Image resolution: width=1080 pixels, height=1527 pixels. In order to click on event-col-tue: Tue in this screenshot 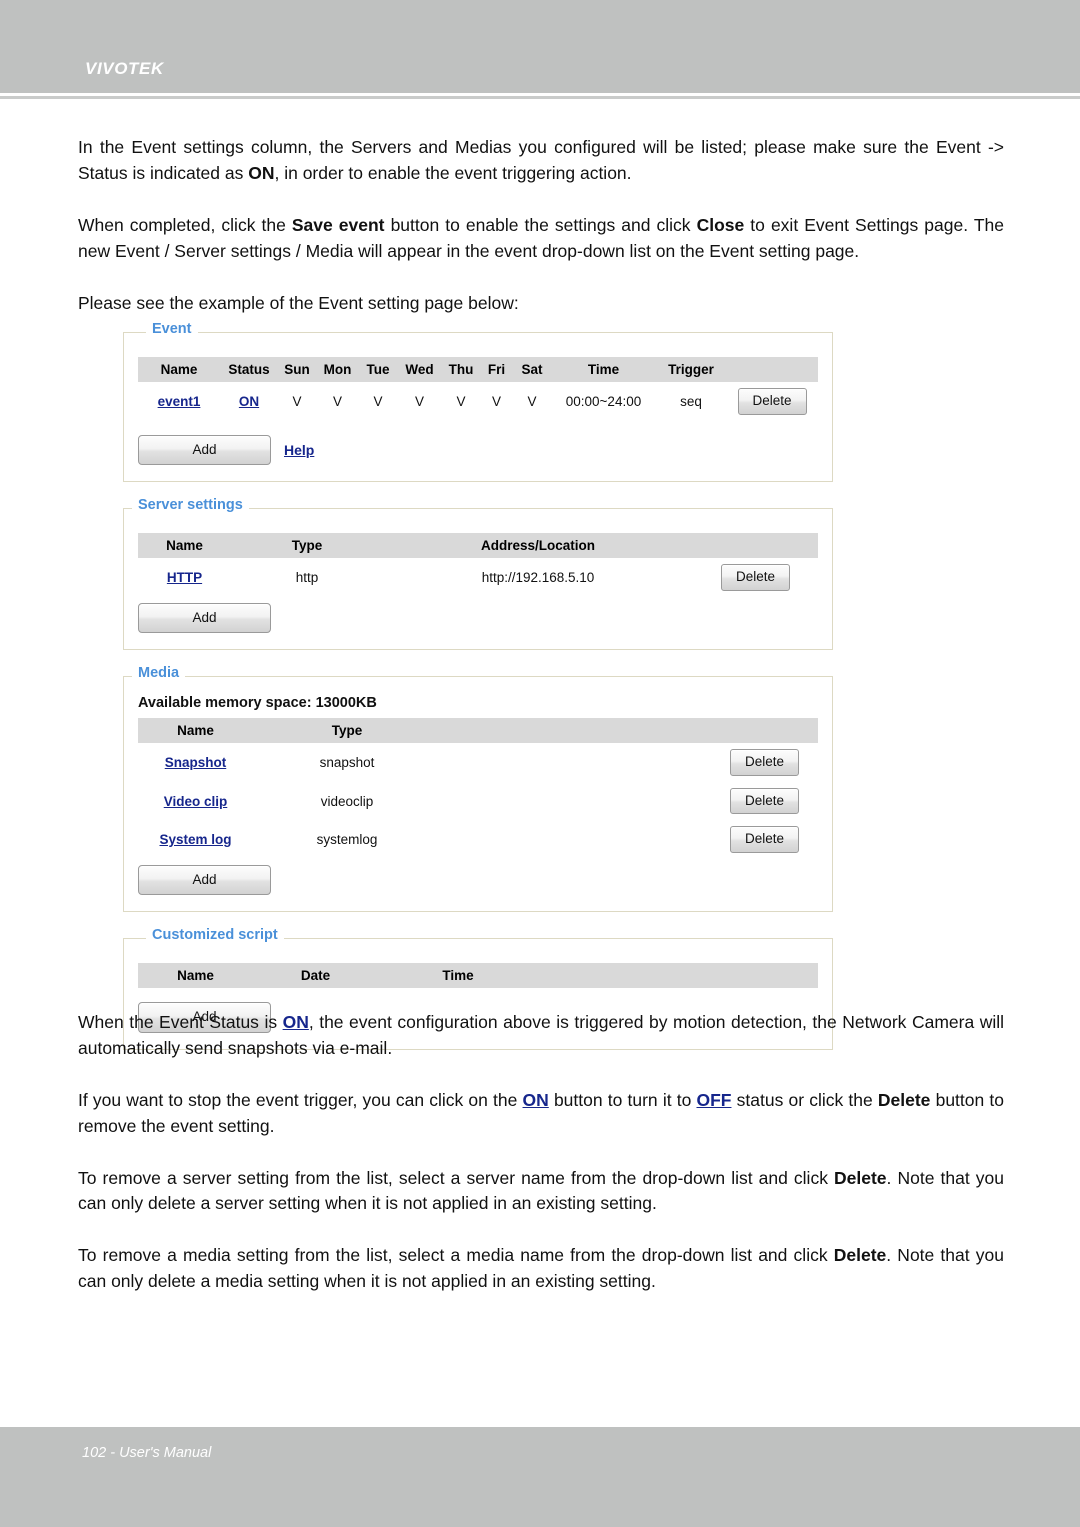, I will do `click(378, 369)`.